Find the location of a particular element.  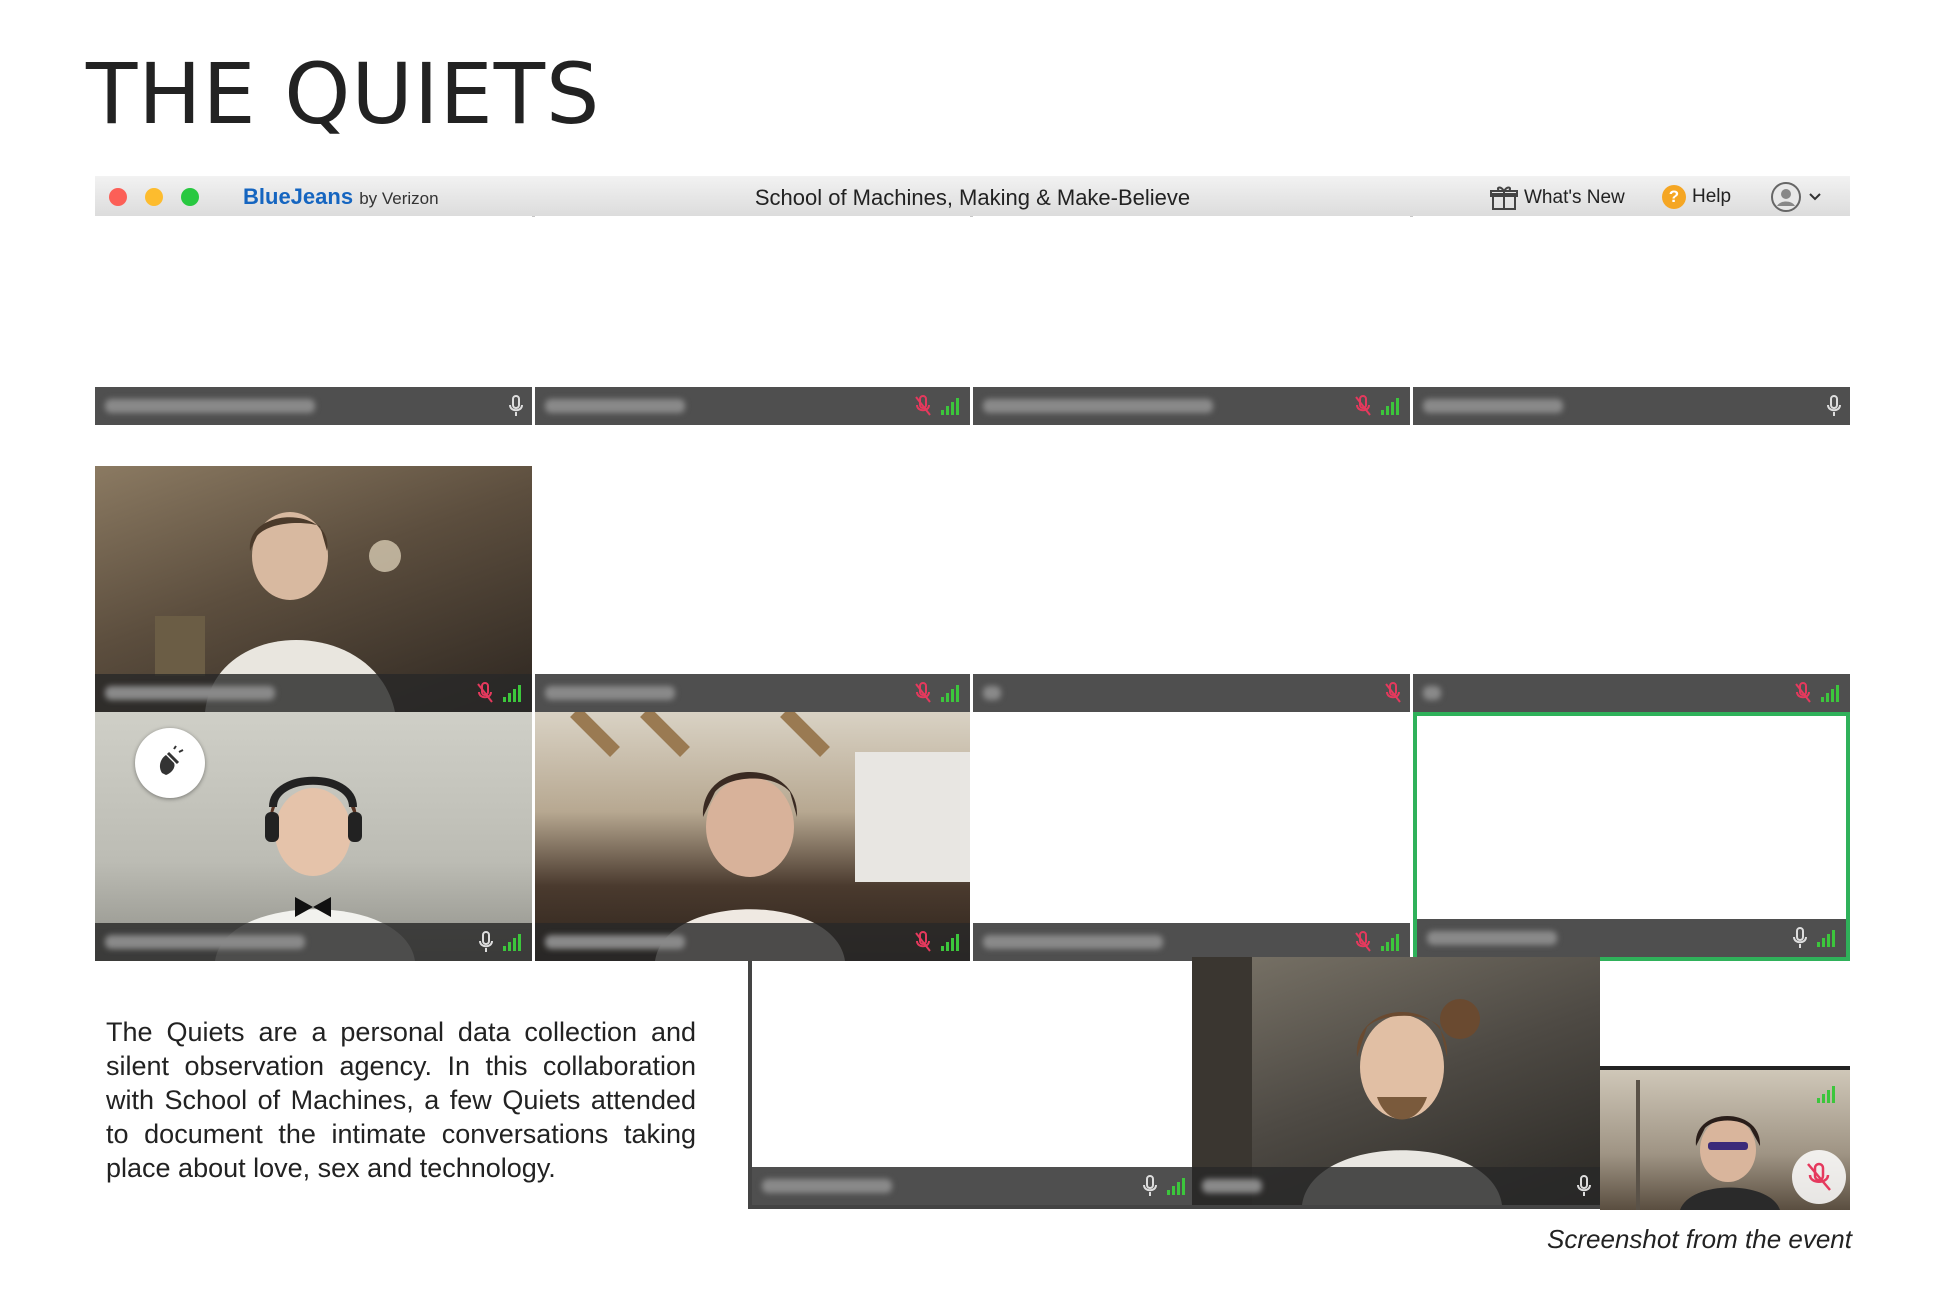

page-title: THE QUIETS is located at coordinates (343, 94).